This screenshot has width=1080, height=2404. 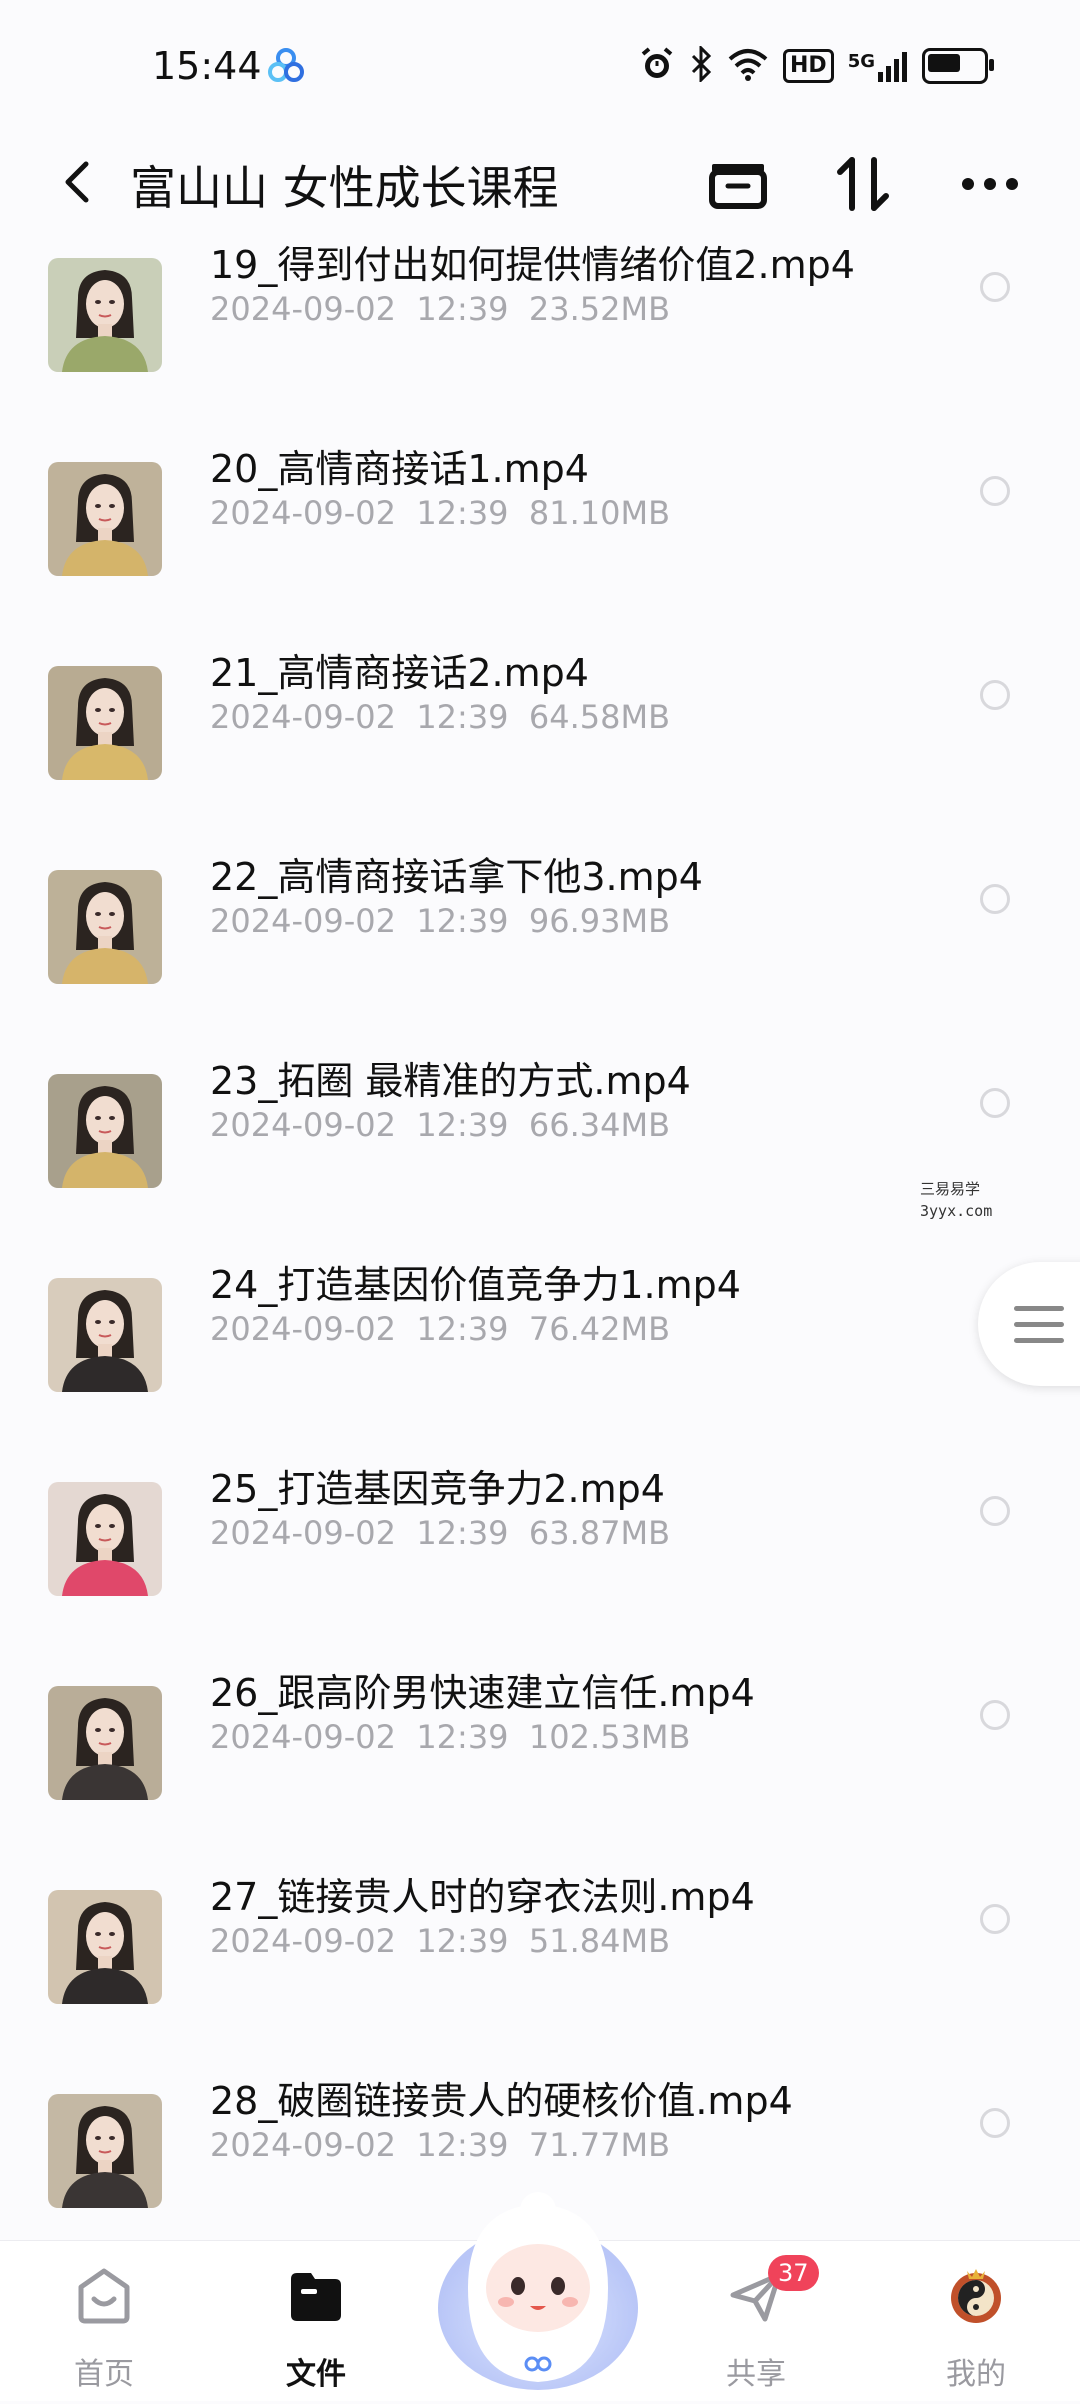 What do you see at coordinates (450, 1081) in the screenshot?
I see `file-name: 23_拓圈 最精准的方式.mp4` at bounding box center [450, 1081].